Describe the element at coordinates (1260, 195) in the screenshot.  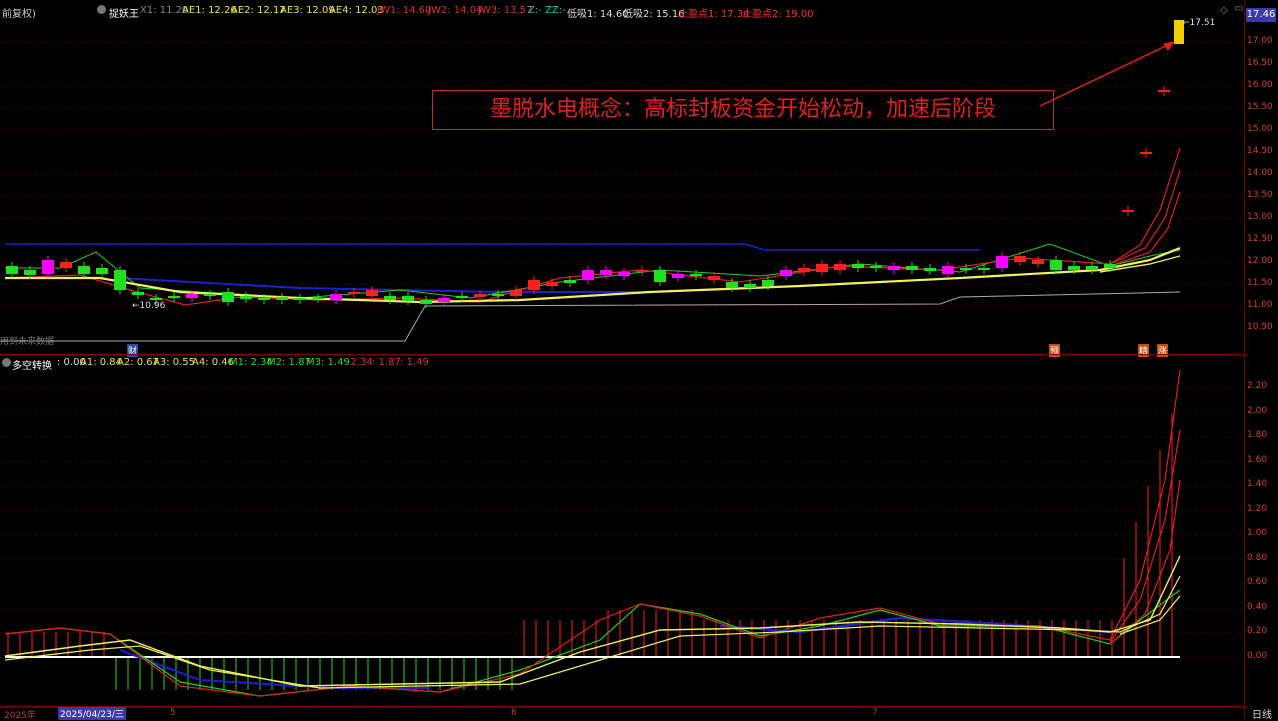
I see `price-tick: 13.50` at that location.